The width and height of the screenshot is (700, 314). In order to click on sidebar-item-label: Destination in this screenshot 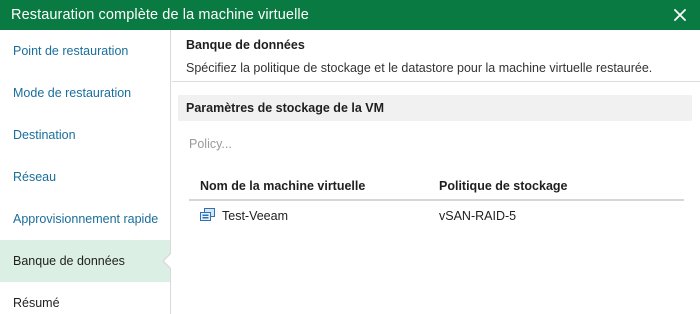, I will do `click(44, 135)`.